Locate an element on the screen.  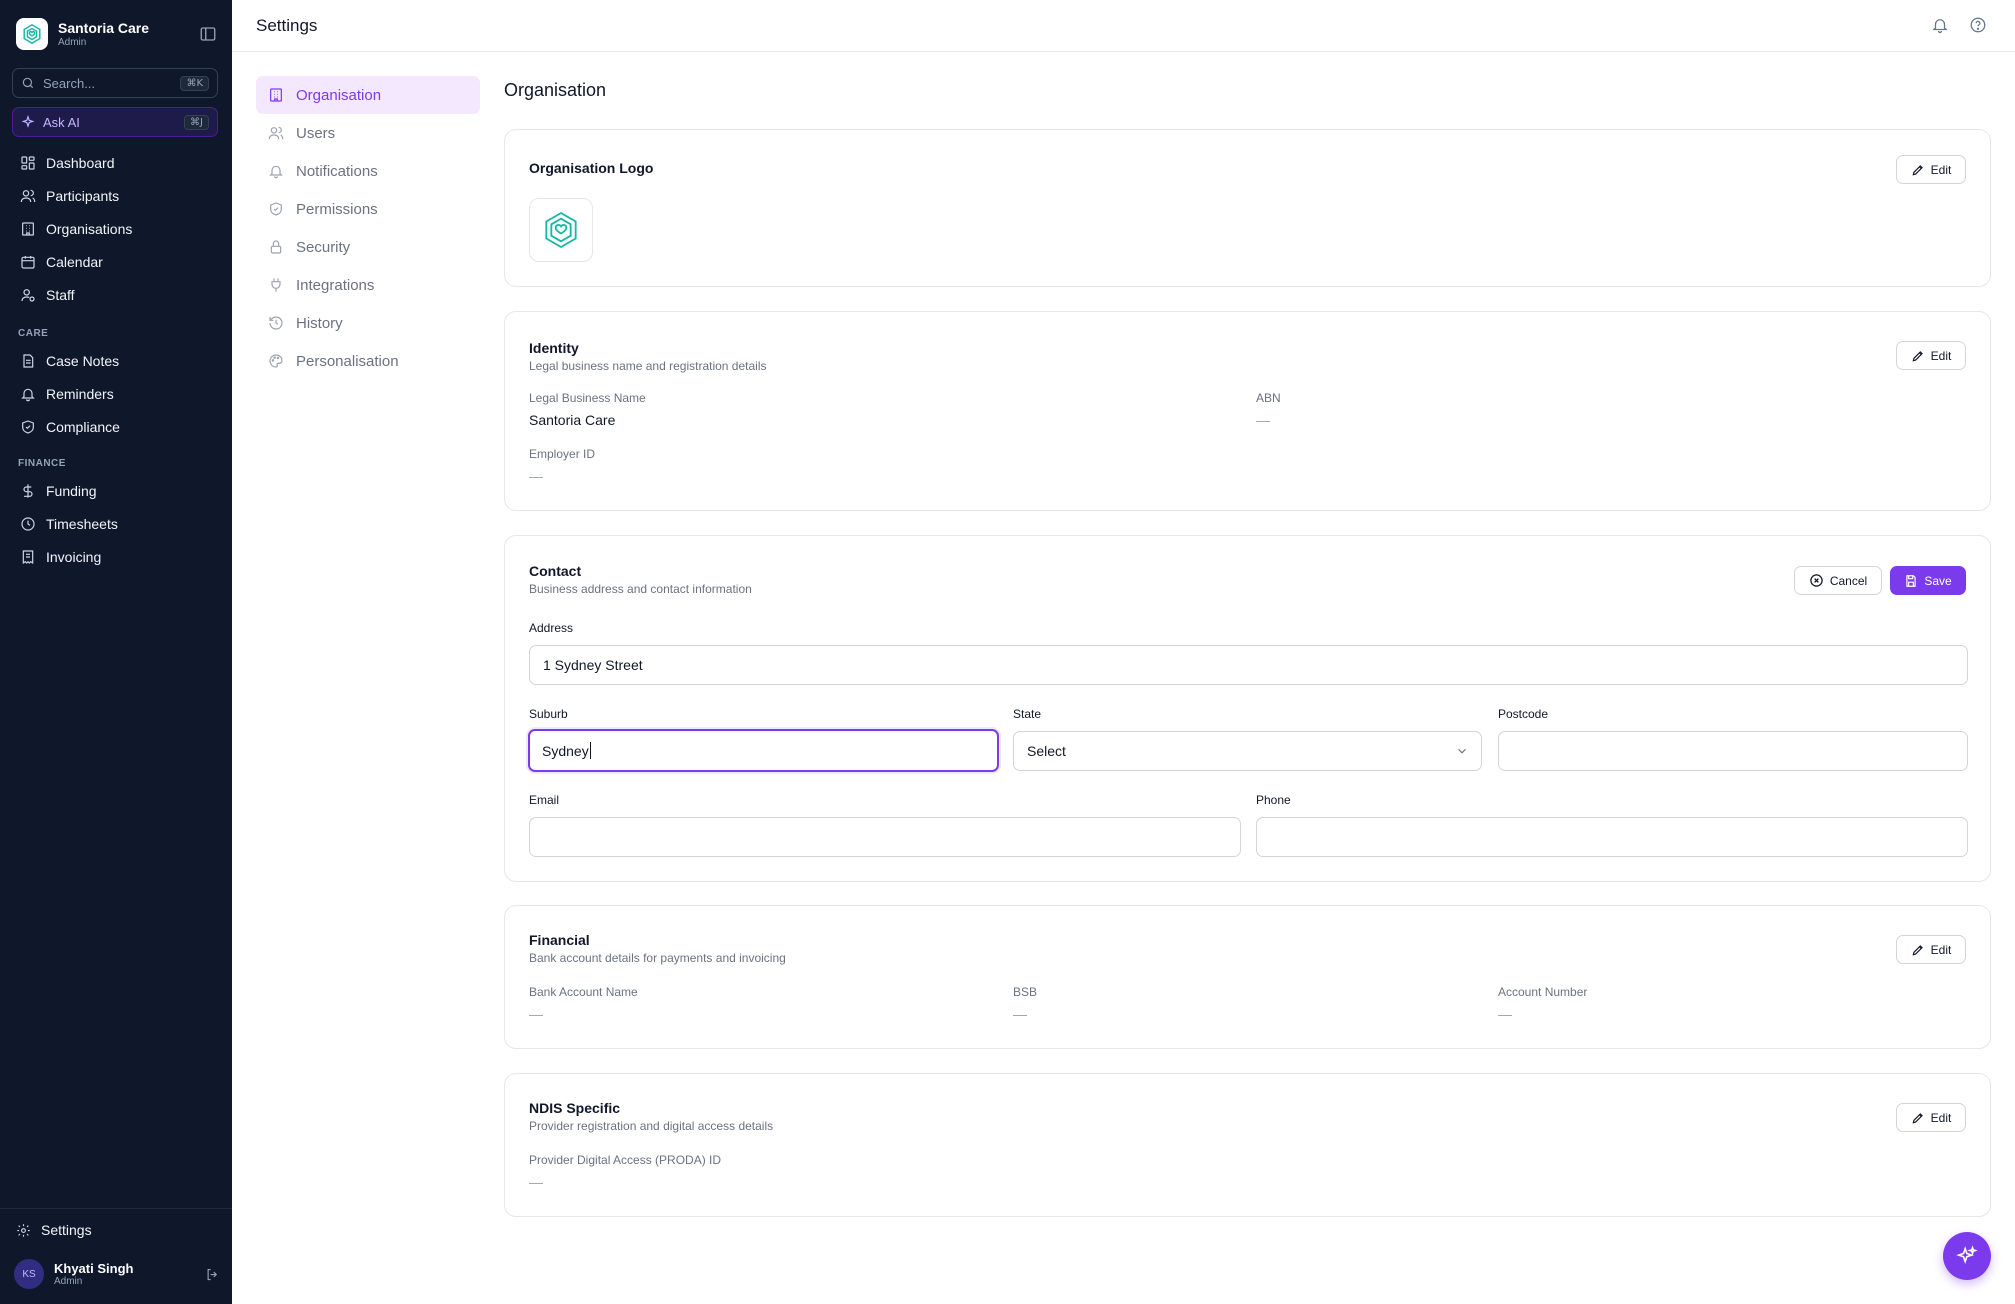
logout-icon is located at coordinates (212, 1274).